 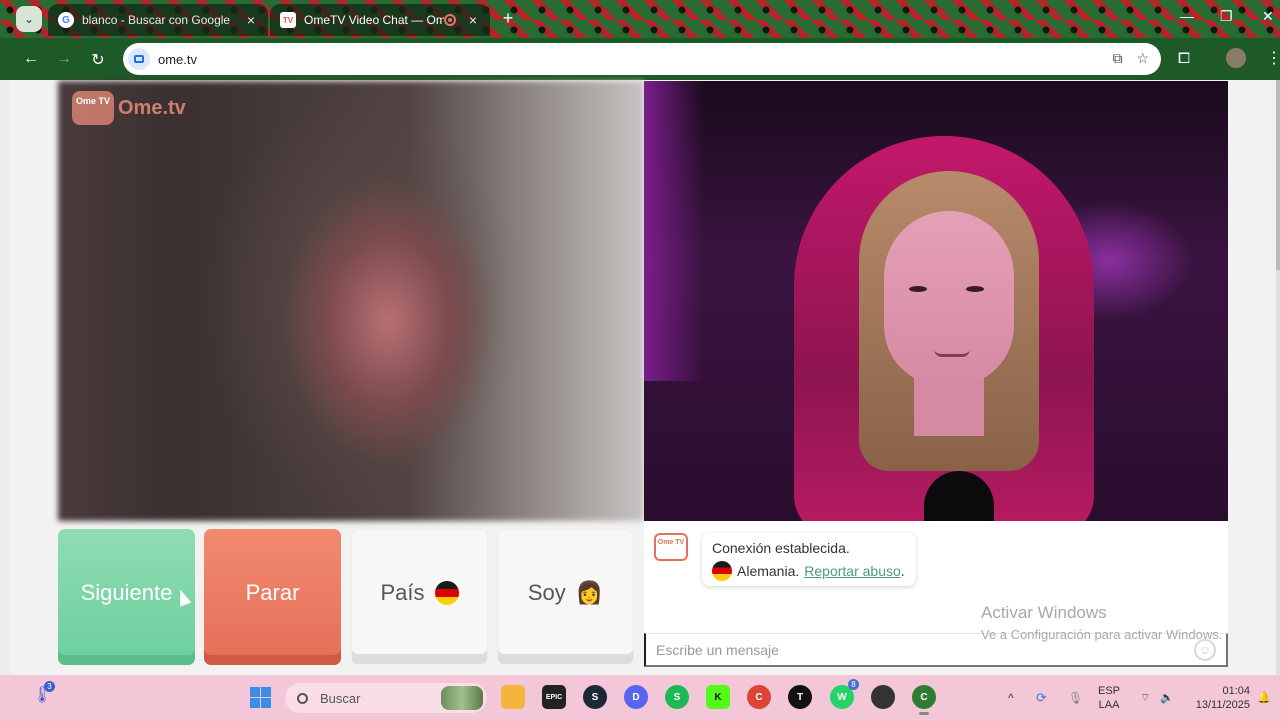 I want to click on install-app-icon: ⧉, so click(x=1117, y=58).